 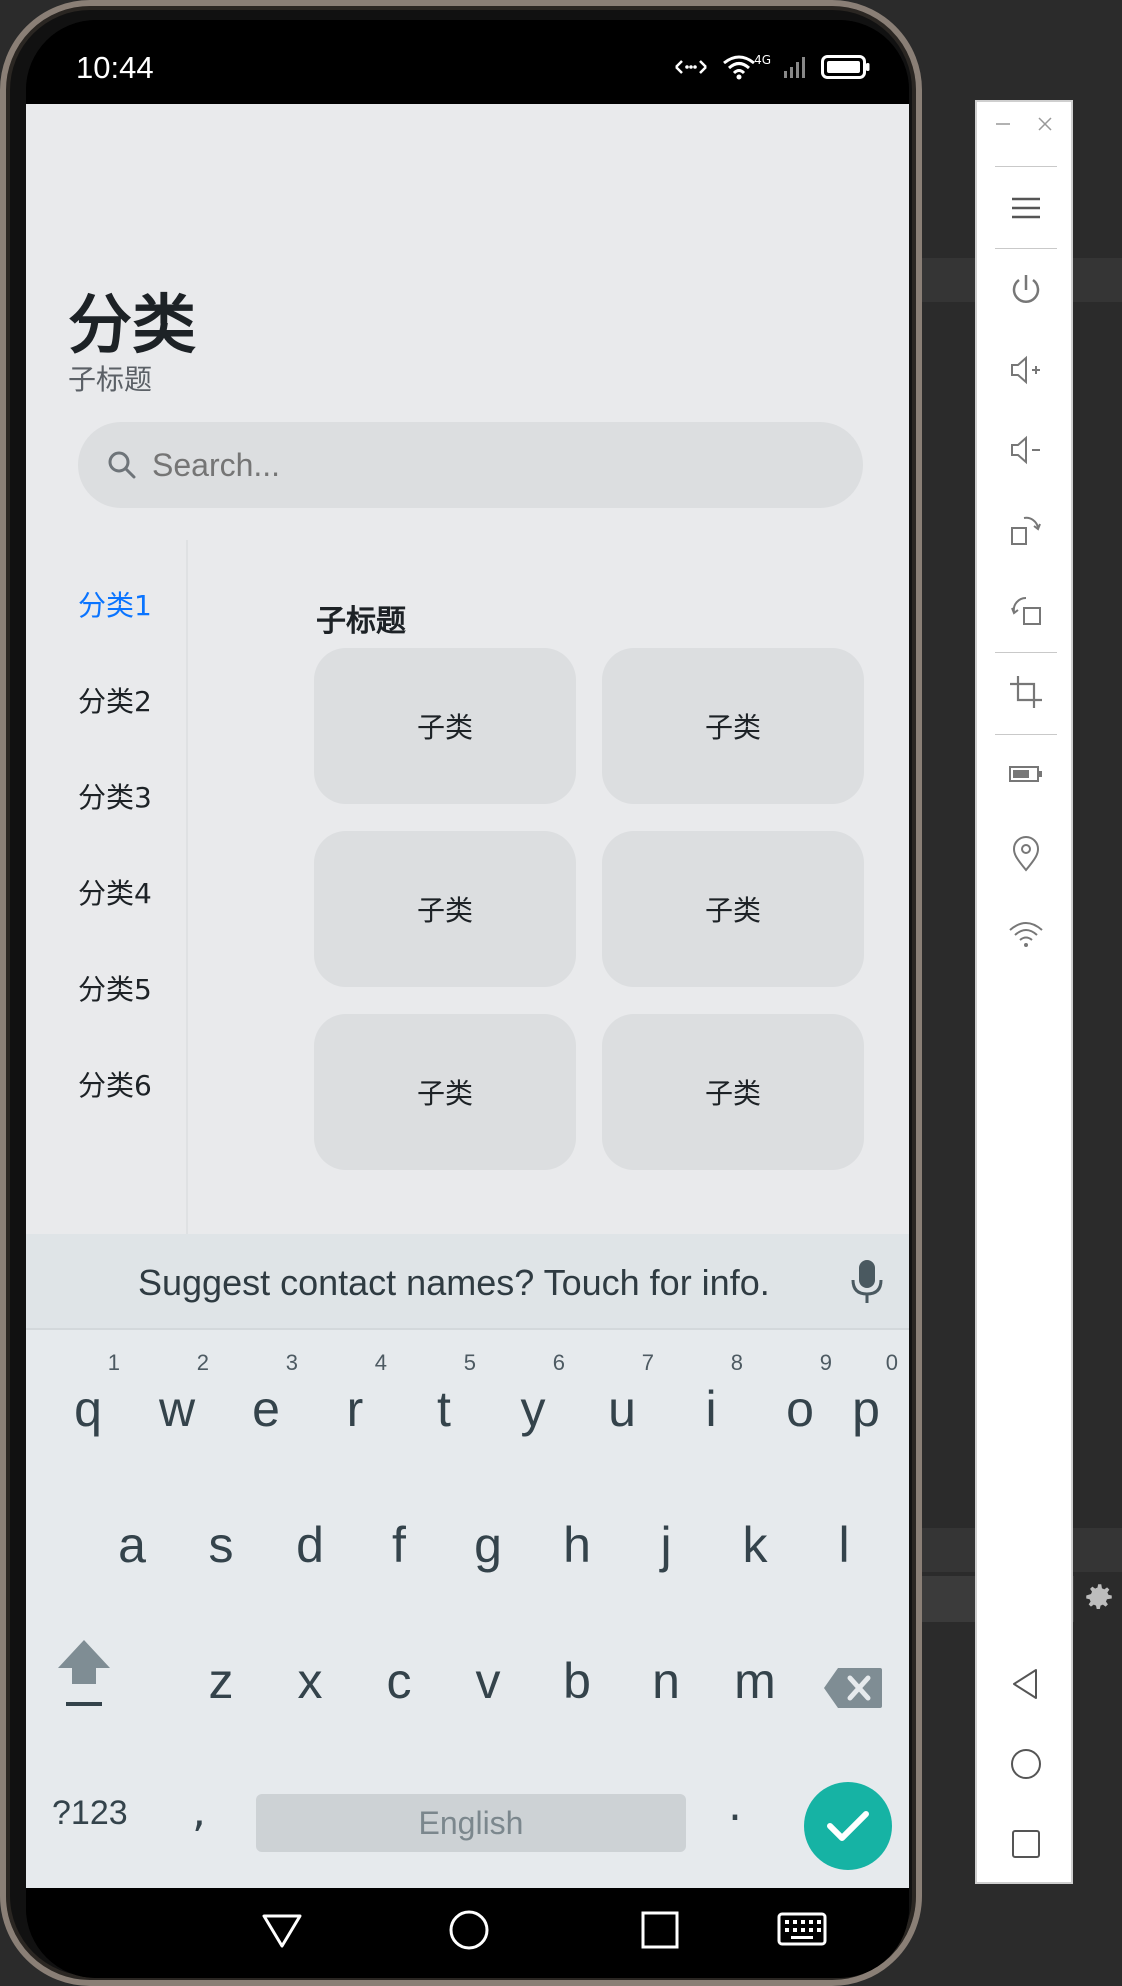 What do you see at coordinates (1045, 127) in the screenshot?
I see `close-icon` at bounding box center [1045, 127].